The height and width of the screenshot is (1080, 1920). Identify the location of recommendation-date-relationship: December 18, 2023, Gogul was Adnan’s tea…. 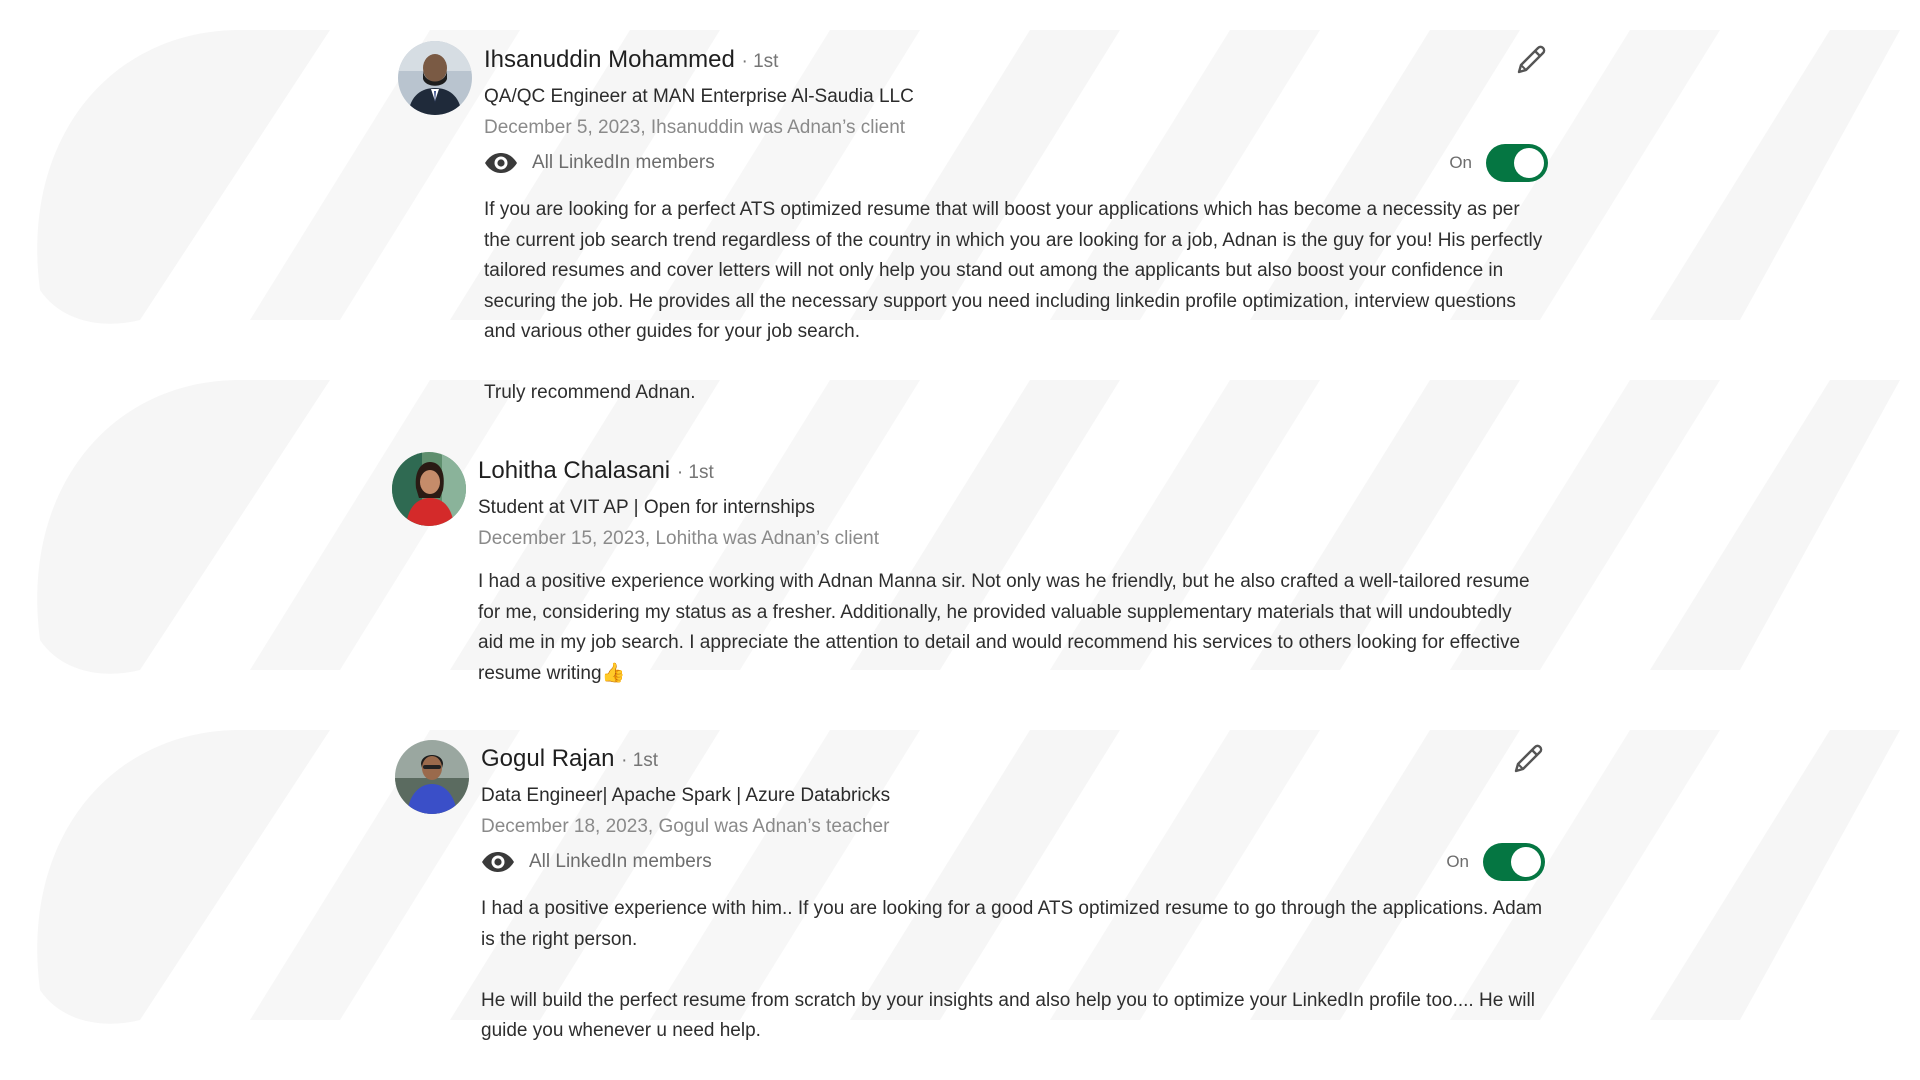
(685, 826).